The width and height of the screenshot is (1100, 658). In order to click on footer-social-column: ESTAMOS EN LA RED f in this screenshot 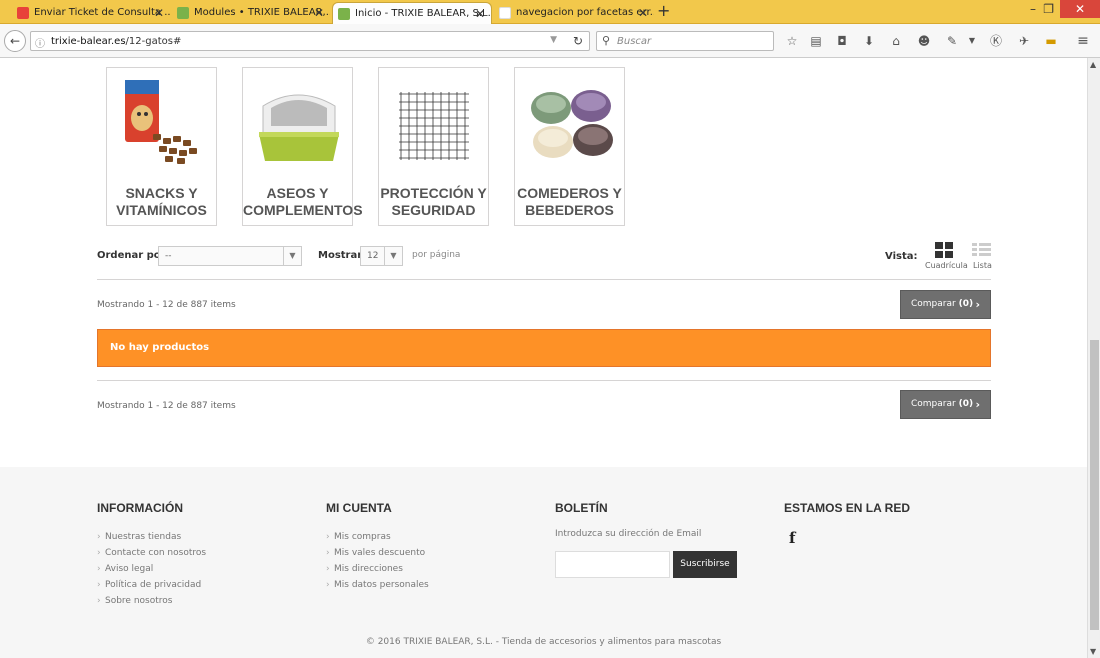, I will do `click(847, 524)`.